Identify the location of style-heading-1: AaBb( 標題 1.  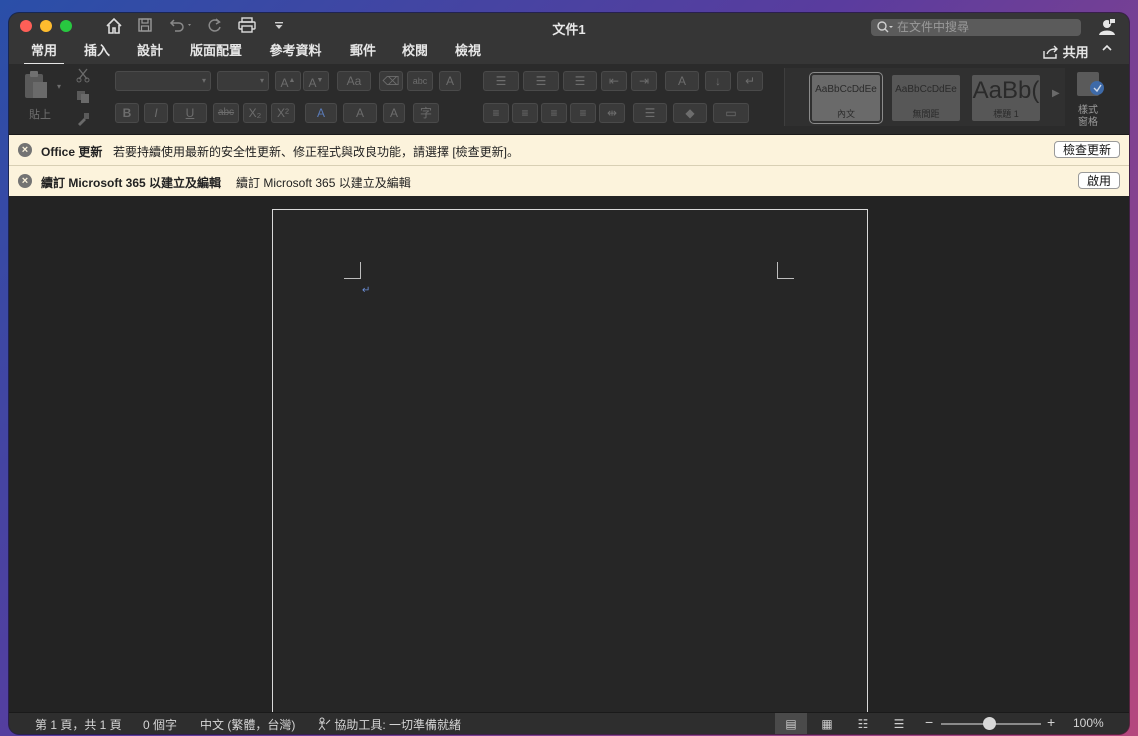
(1006, 98).